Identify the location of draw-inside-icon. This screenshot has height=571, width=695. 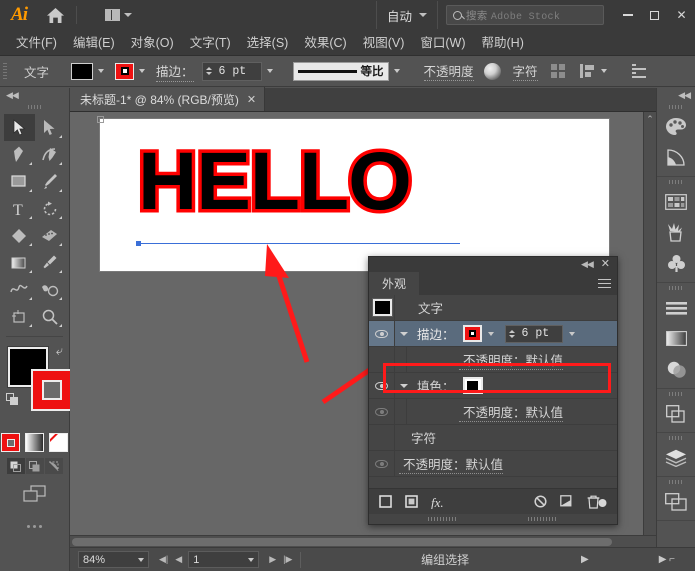
(53, 466).